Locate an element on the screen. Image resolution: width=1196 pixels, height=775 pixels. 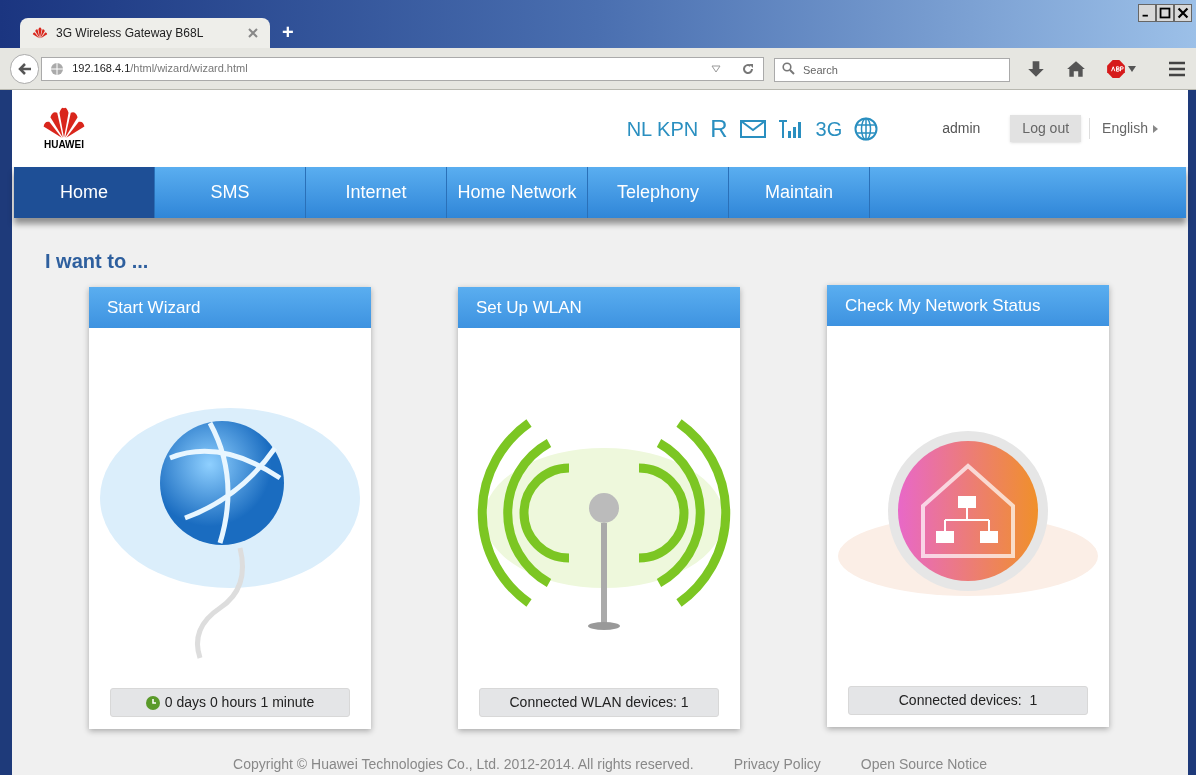
logout-button: Log out is located at coordinates (1046, 128).